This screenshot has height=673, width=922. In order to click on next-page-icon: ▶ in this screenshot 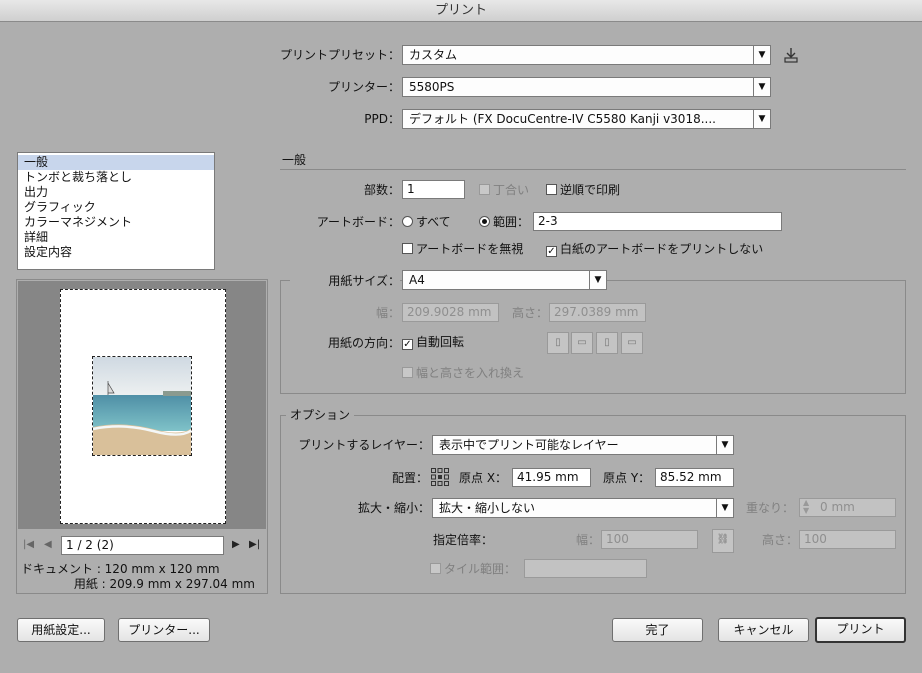, I will do `click(236, 544)`.